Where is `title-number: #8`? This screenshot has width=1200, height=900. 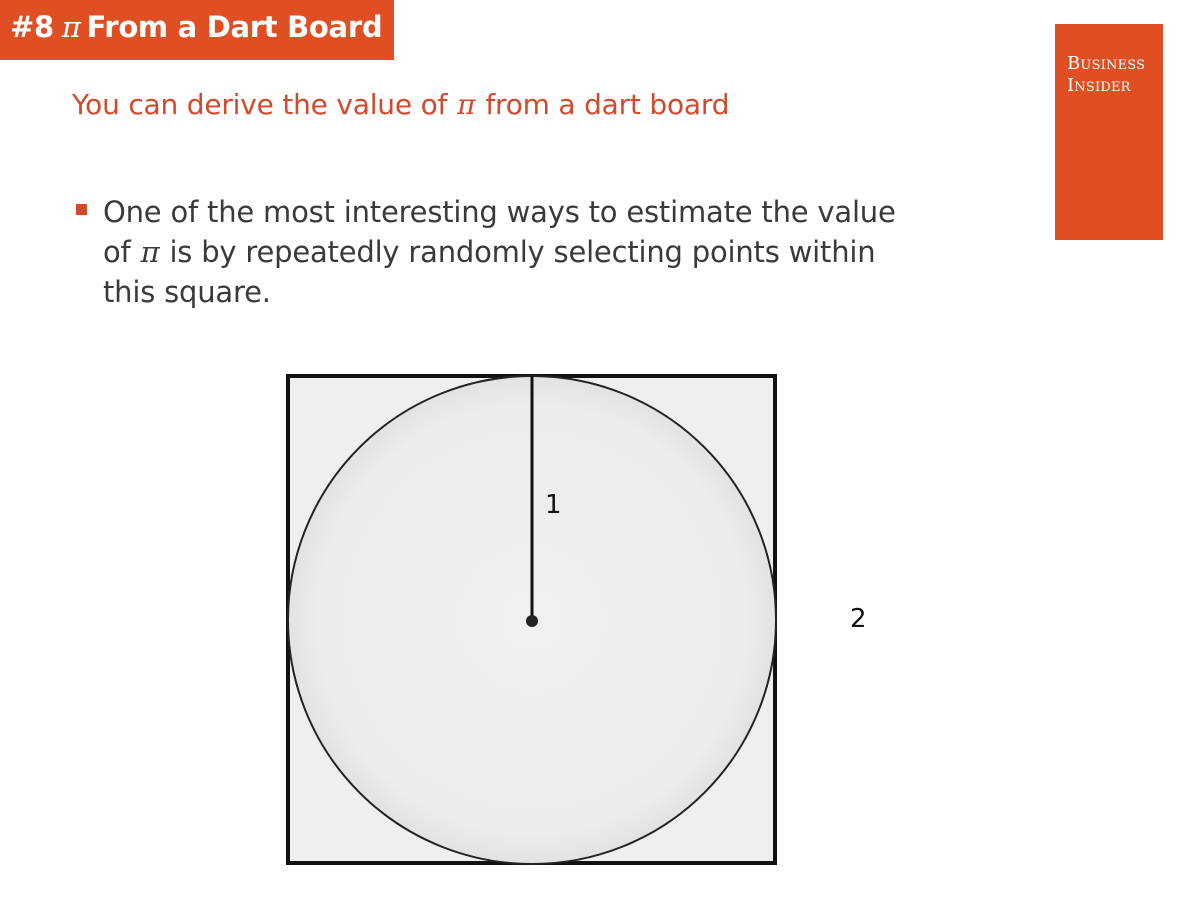 title-number: #8 is located at coordinates (32, 27).